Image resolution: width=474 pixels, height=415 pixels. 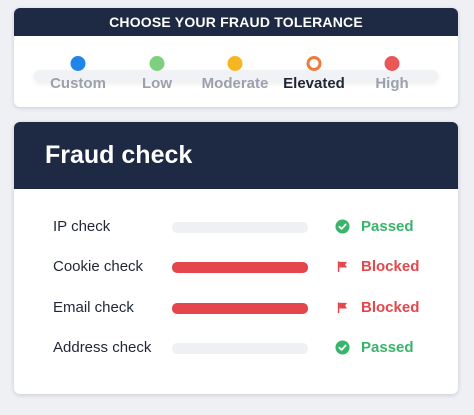 I want to click on check-row-ip: IP check Passed, so click(x=236, y=227).